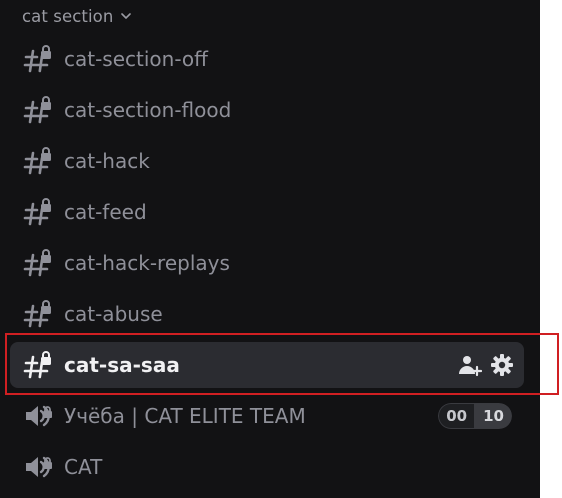 This screenshot has width=562, height=498. I want to click on channel-name: cat-abuse, so click(113, 314).